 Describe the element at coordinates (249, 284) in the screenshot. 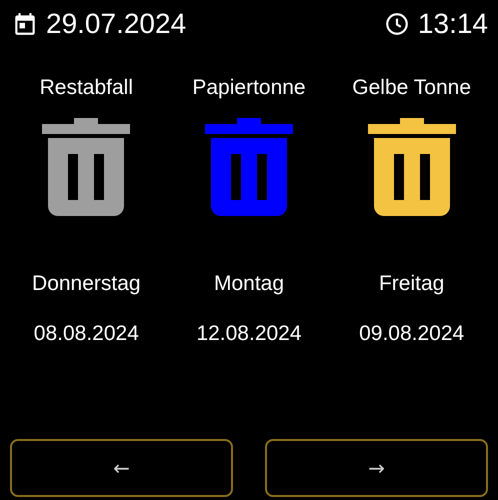

I see `weekday: Montag` at that location.